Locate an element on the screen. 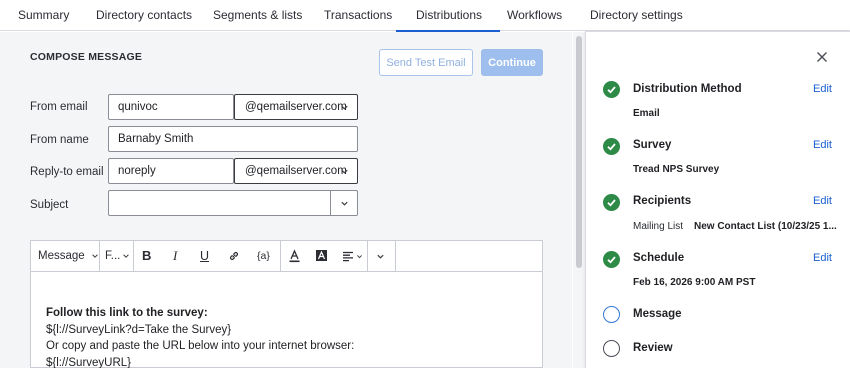  step-title-recipients: Recipients is located at coordinates (662, 201).